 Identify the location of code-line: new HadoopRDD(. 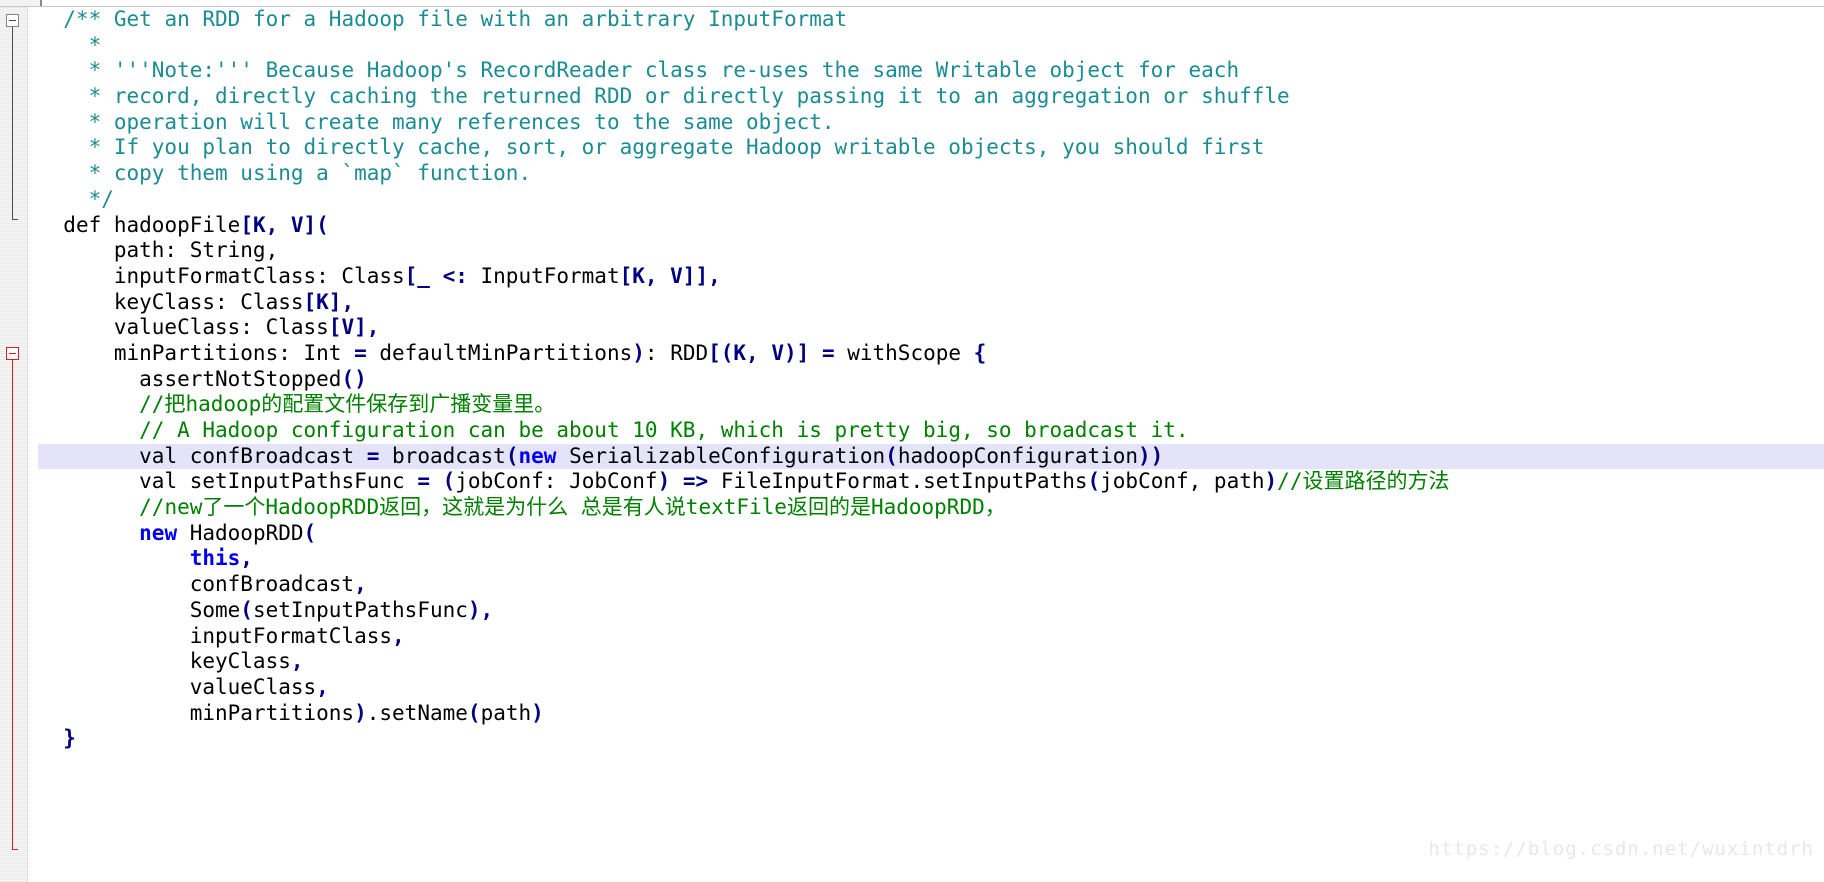
(931, 534).